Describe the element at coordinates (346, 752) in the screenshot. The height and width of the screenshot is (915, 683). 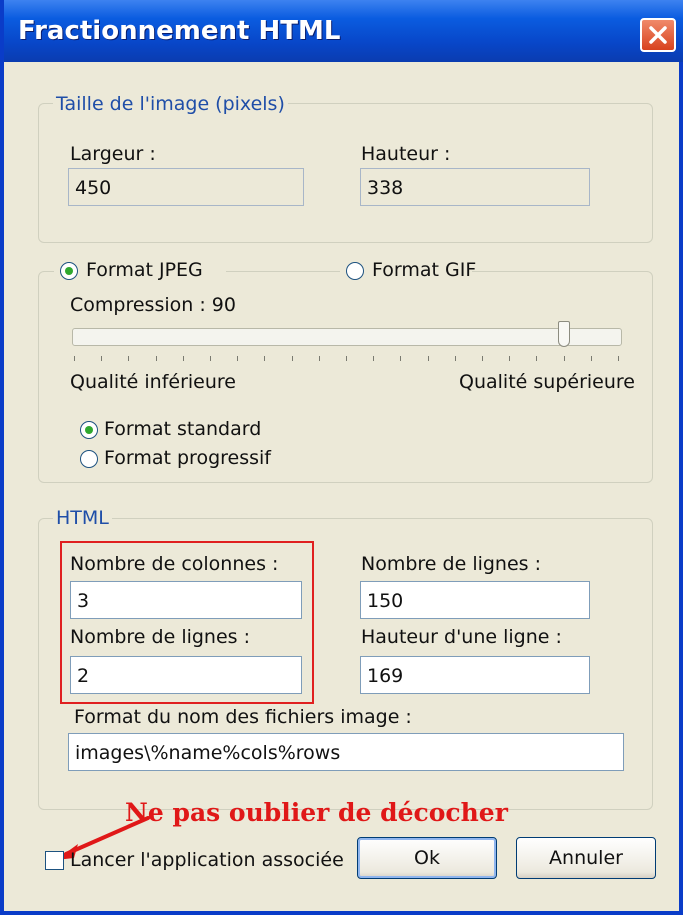
I see `filename-format-input: images\%name%cols%rows` at that location.